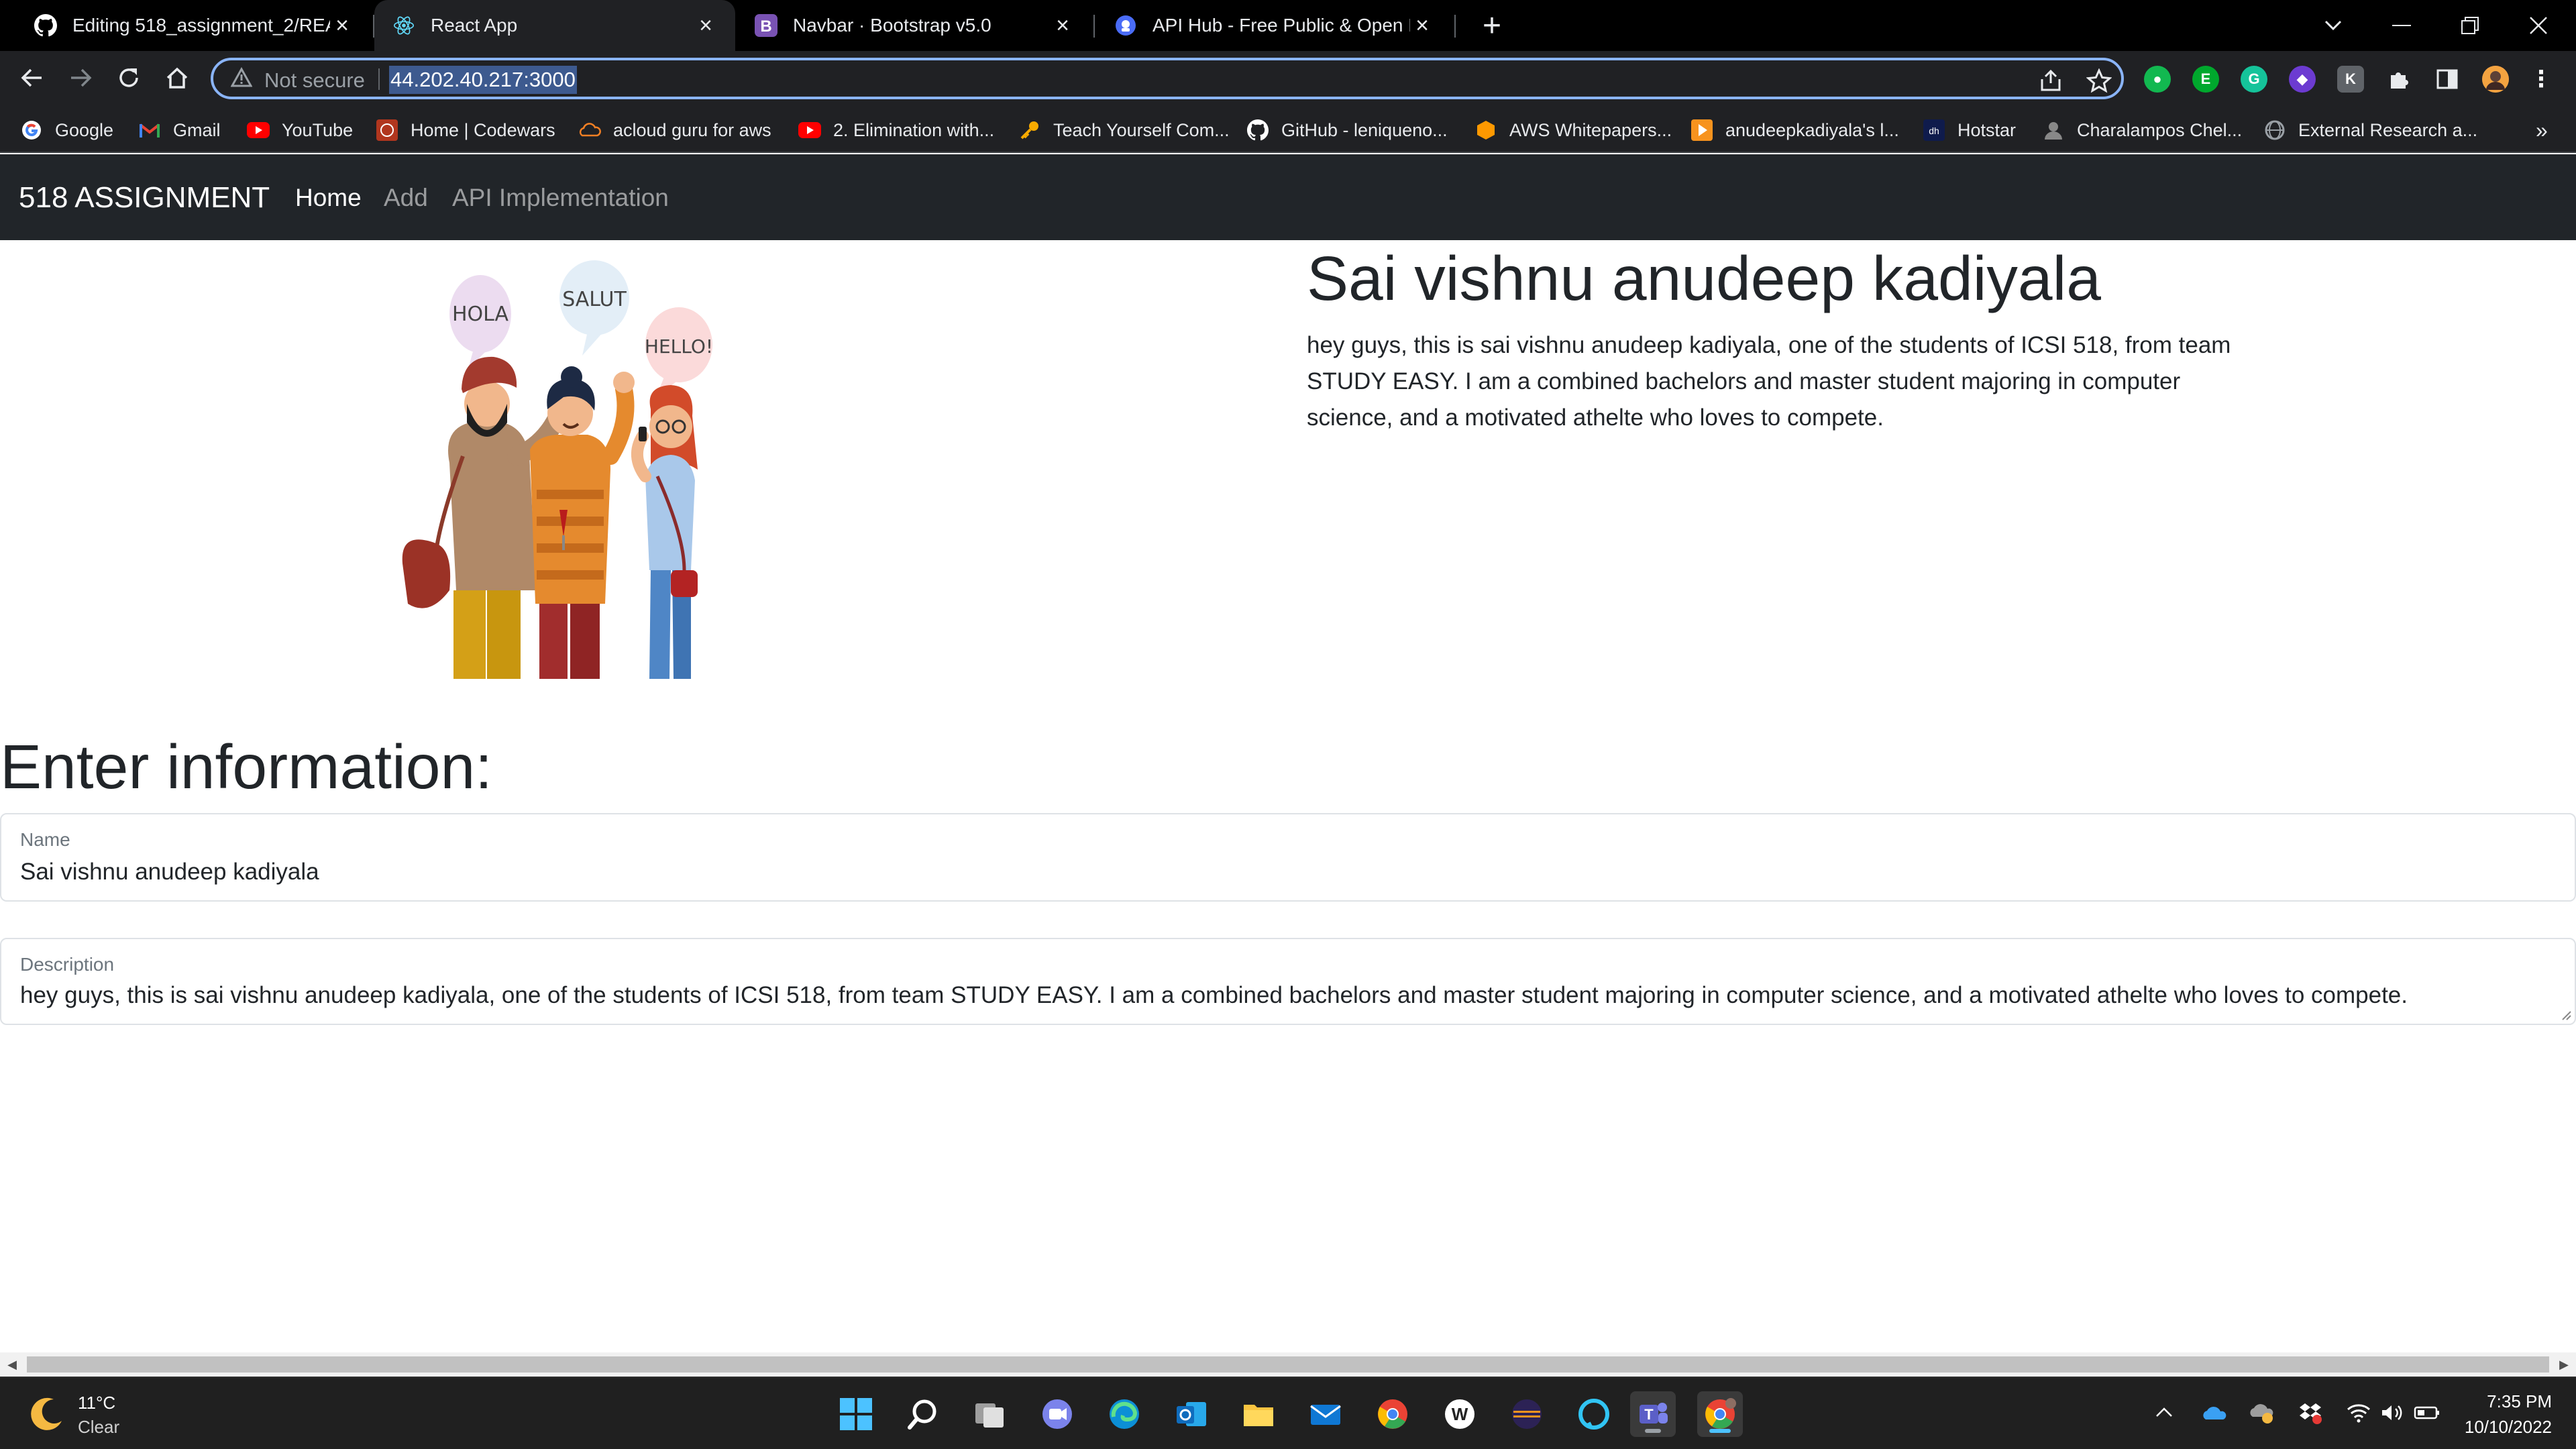 This screenshot has width=2576, height=1449. What do you see at coordinates (1191, 1414) in the screenshot?
I see `outlook-icon` at bounding box center [1191, 1414].